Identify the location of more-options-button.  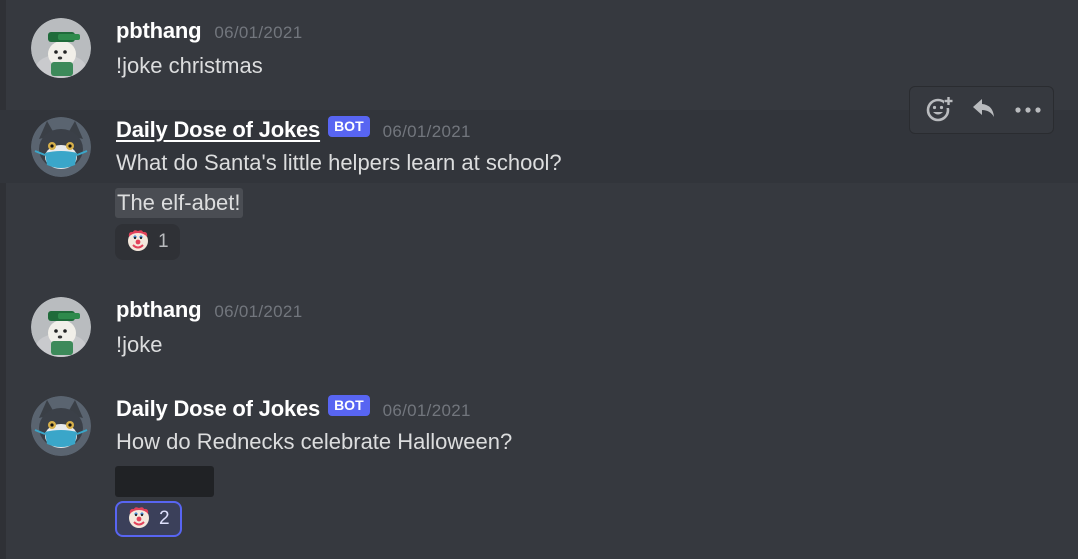
(1028, 110).